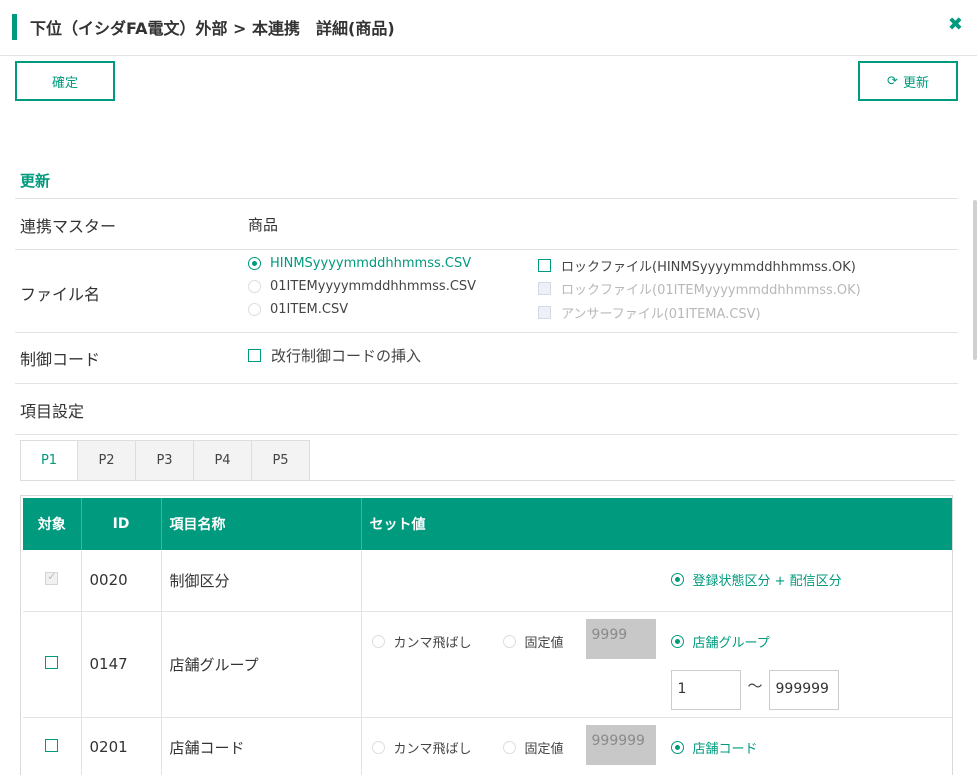 The height and width of the screenshot is (775, 977). What do you see at coordinates (49, 460) in the screenshot?
I see `tab-p1: P1` at bounding box center [49, 460].